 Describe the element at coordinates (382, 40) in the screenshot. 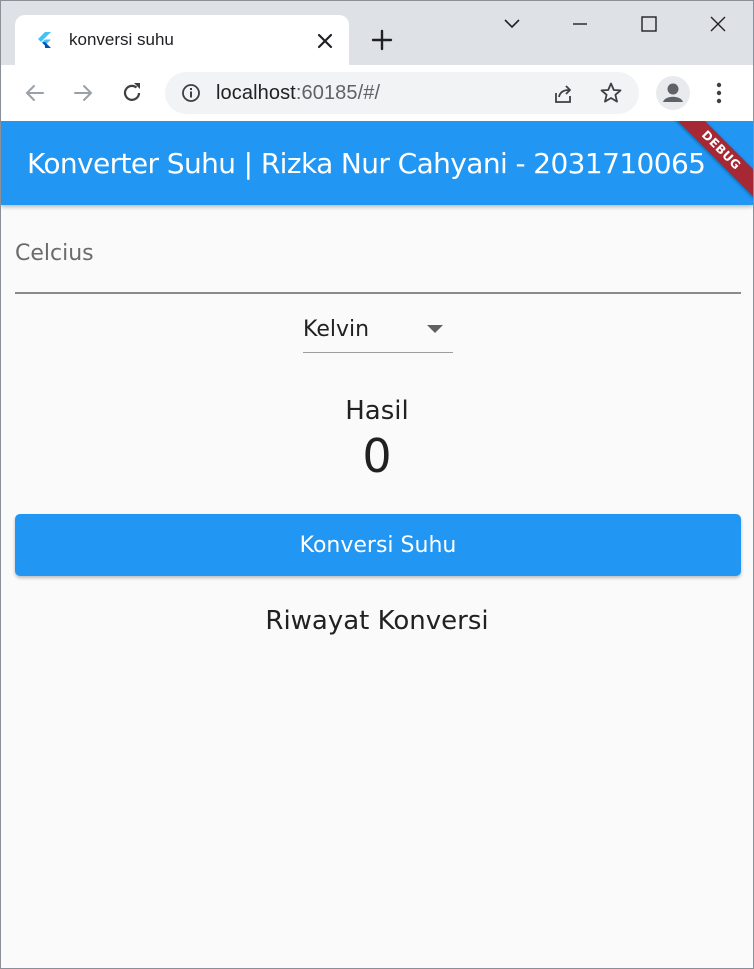

I see `new-tab-icon` at that location.